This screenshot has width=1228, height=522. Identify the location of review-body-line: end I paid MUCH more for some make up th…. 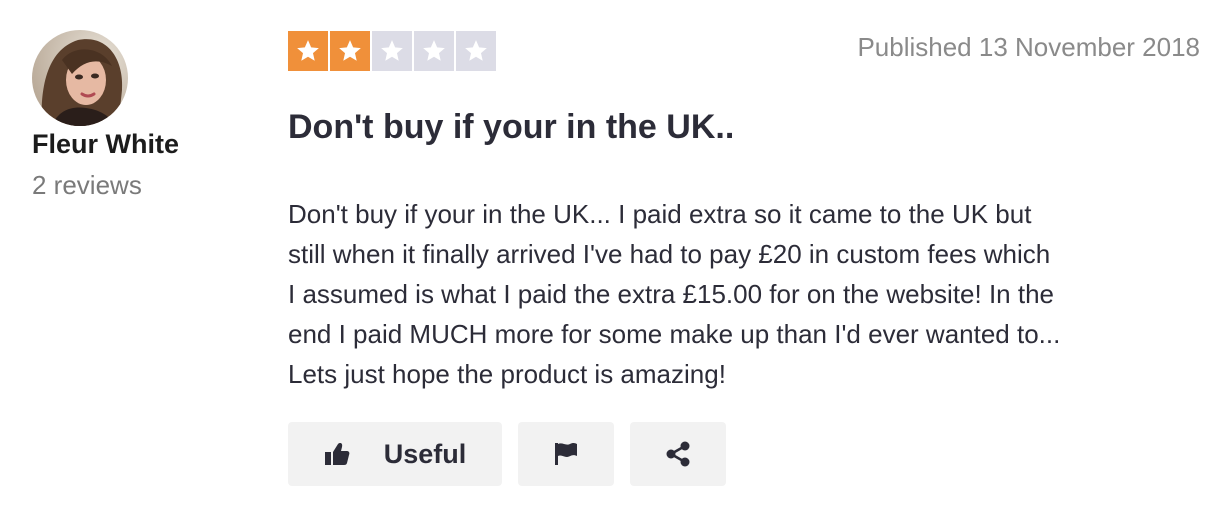
(674, 334).